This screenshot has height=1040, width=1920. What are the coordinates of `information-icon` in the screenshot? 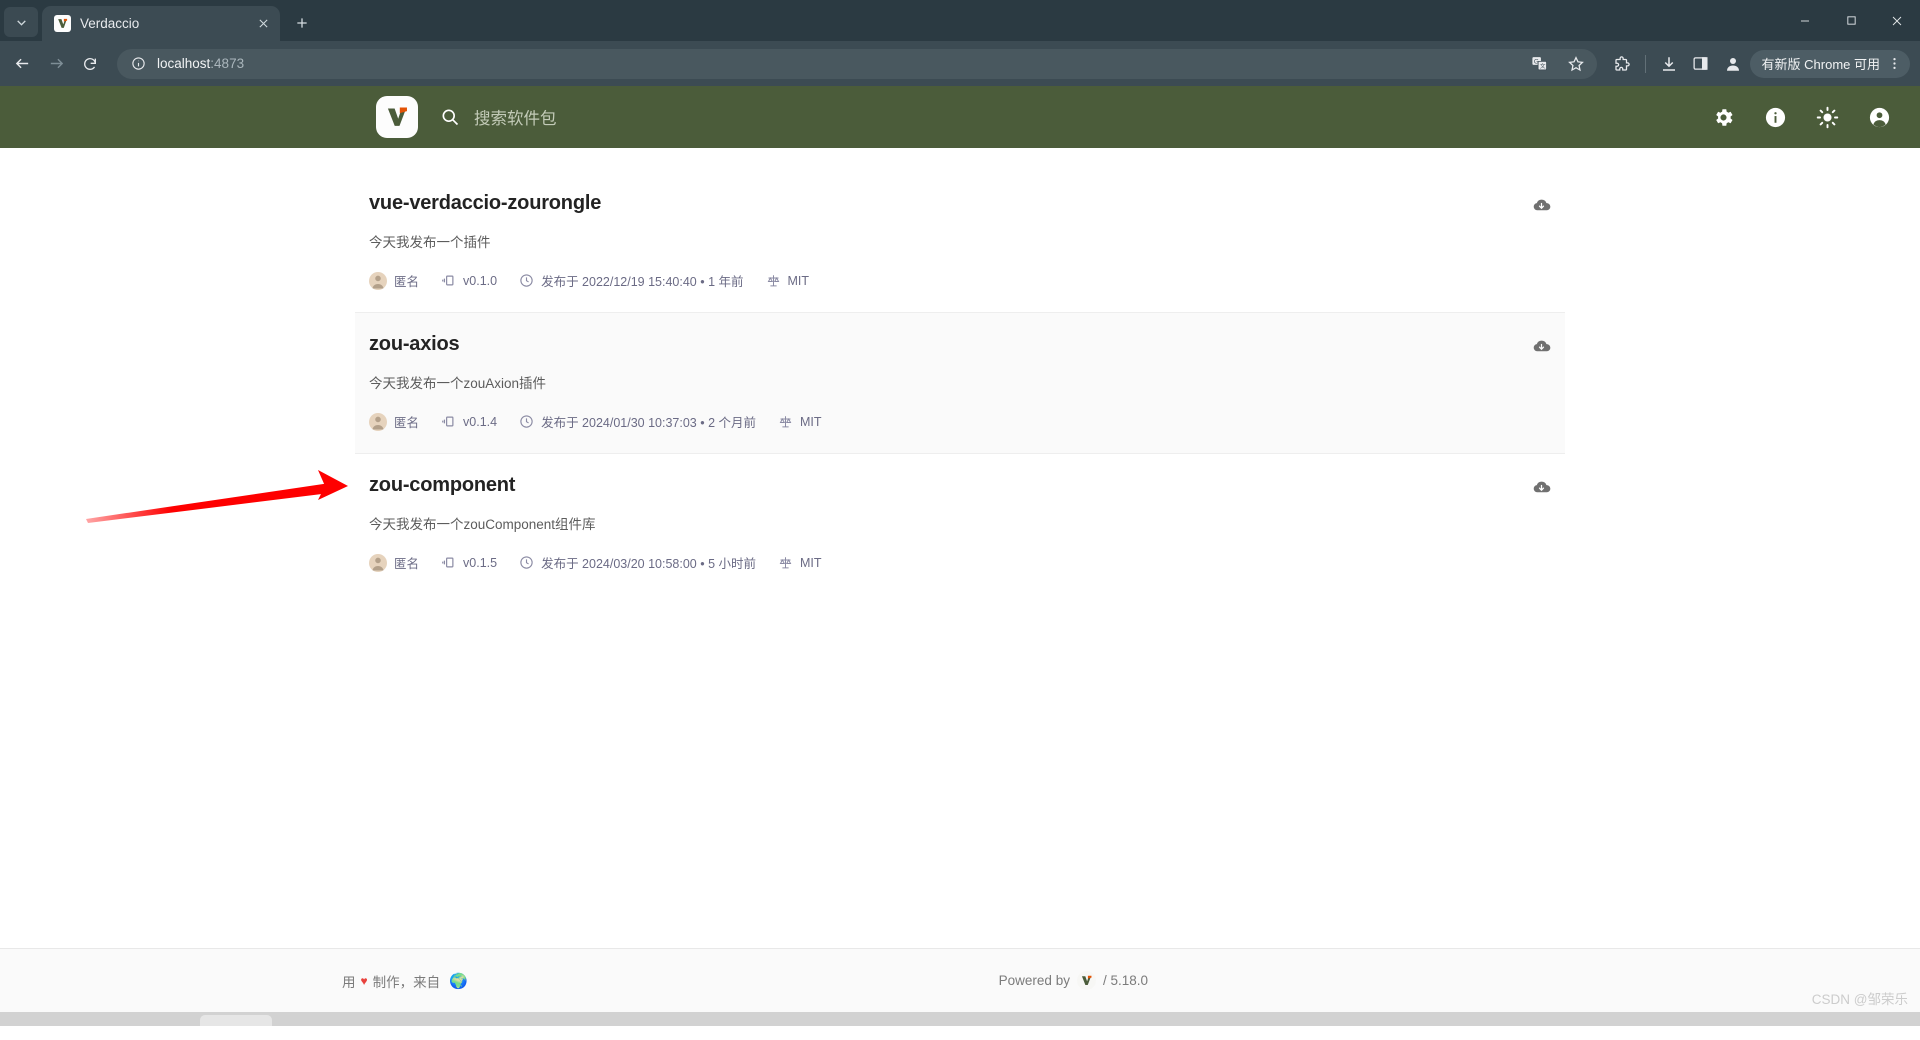 It's located at (1775, 117).